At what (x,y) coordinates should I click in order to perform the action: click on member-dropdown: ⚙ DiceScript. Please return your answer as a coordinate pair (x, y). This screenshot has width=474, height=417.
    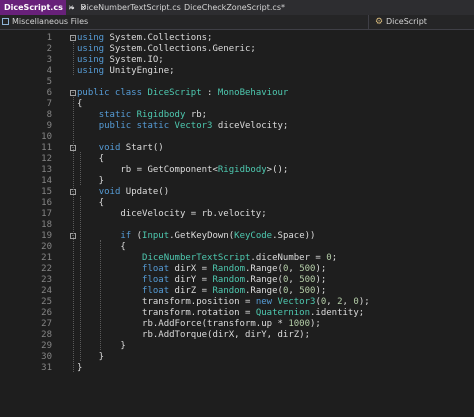
    Looking at the image, I should click on (422, 22).